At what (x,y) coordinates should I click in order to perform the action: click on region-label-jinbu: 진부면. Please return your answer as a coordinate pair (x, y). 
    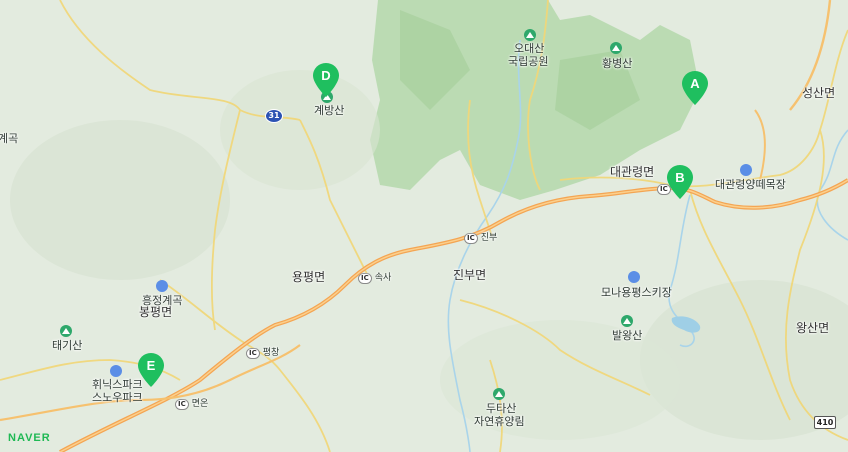
    Looking at the image, I should click on (470, 275).